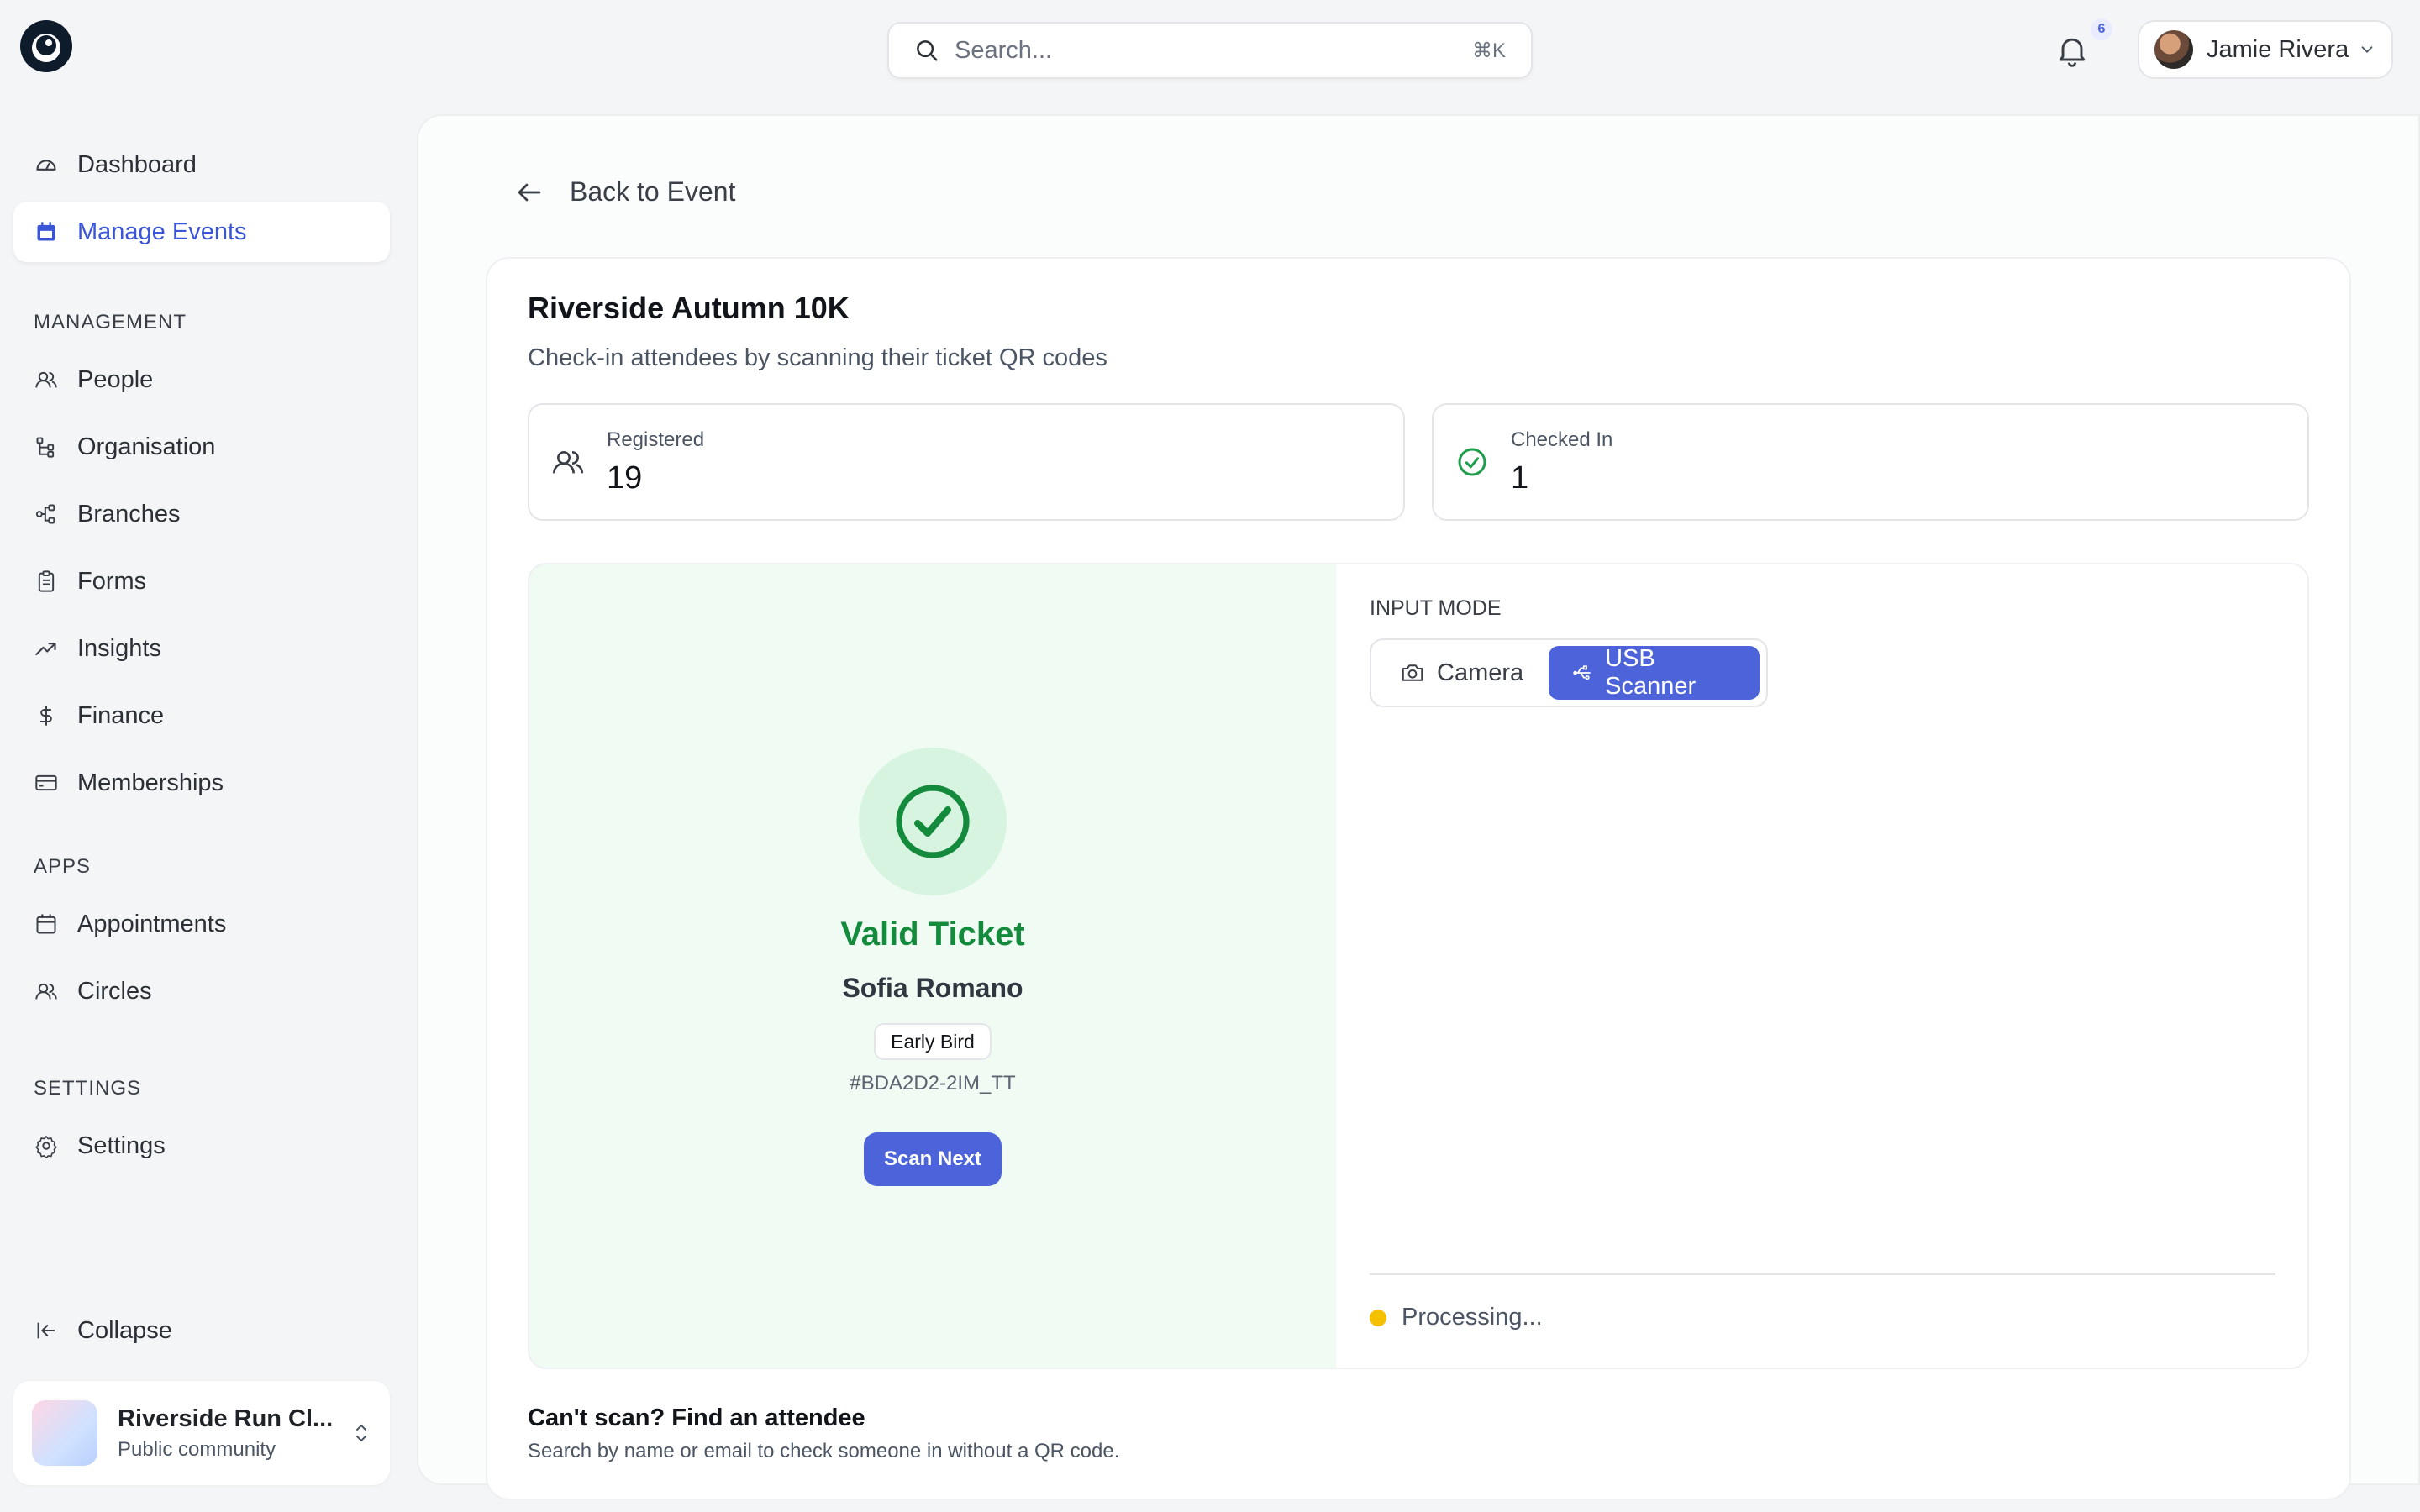 The image size is (2420, 1512). I want to click on sidebar-item-insights: Insights, so click(202, 648).